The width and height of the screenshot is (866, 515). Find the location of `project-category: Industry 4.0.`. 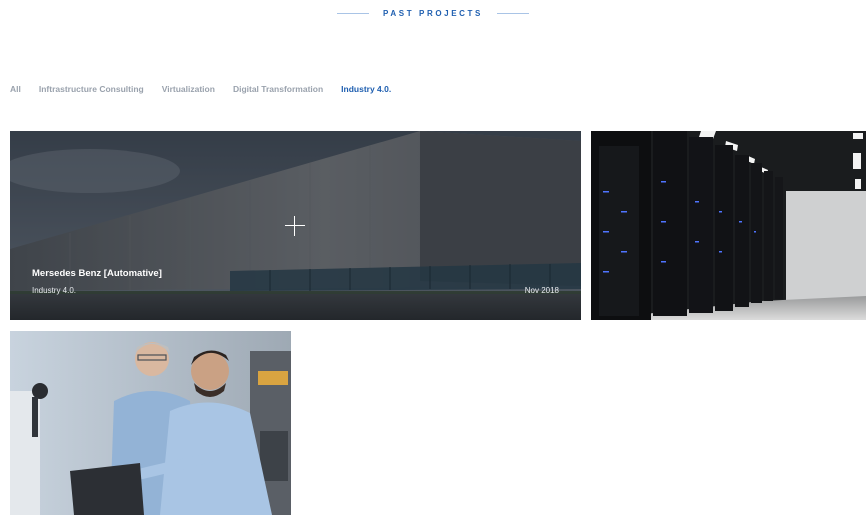

project-category: Industry 4.0. is located at coordinates (54, 290).